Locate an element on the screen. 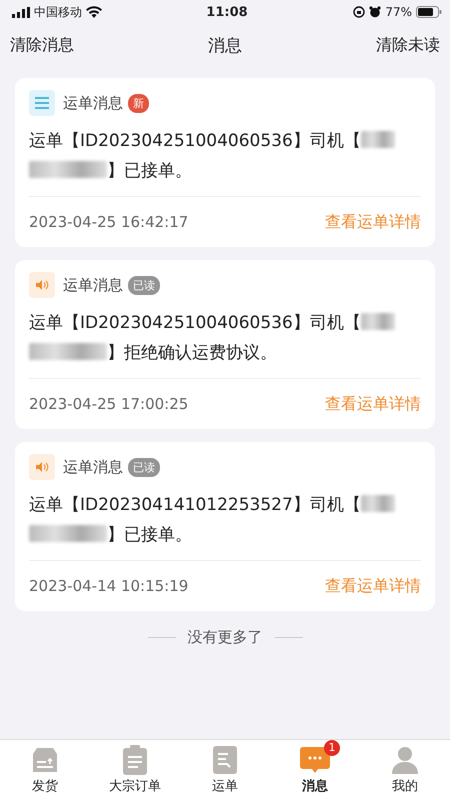  tab-item: 1 消息 is located at coordinates (315, 770).